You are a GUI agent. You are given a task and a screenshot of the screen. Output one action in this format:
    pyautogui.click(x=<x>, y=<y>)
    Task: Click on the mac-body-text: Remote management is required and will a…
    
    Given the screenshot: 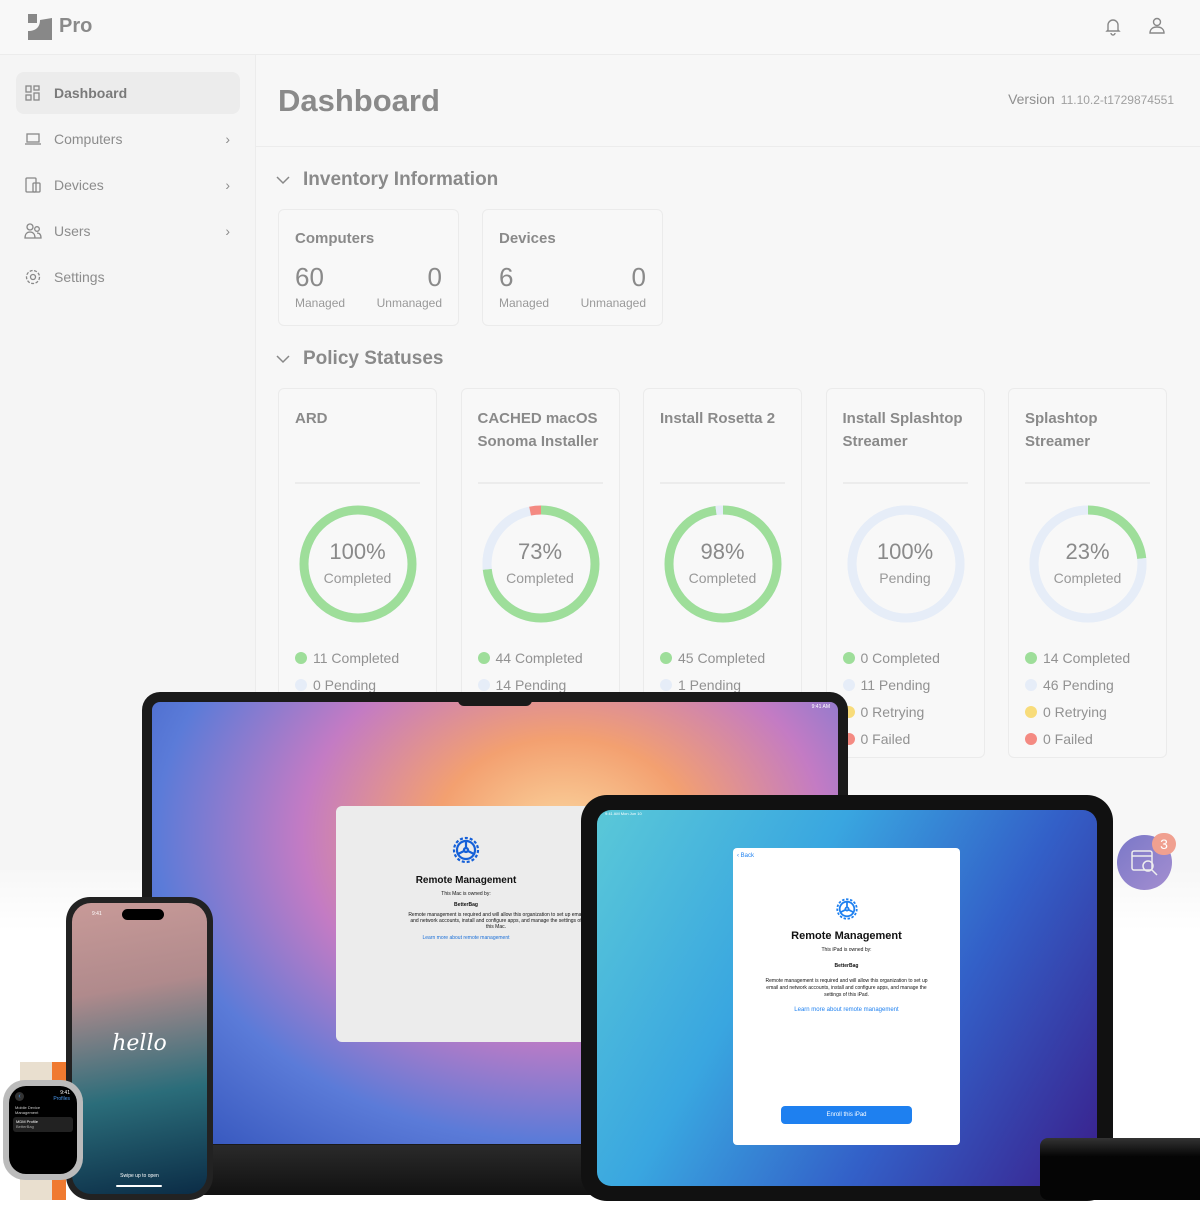 What is the action you would take?
    pyautogui.click(x=496, y=921)
    